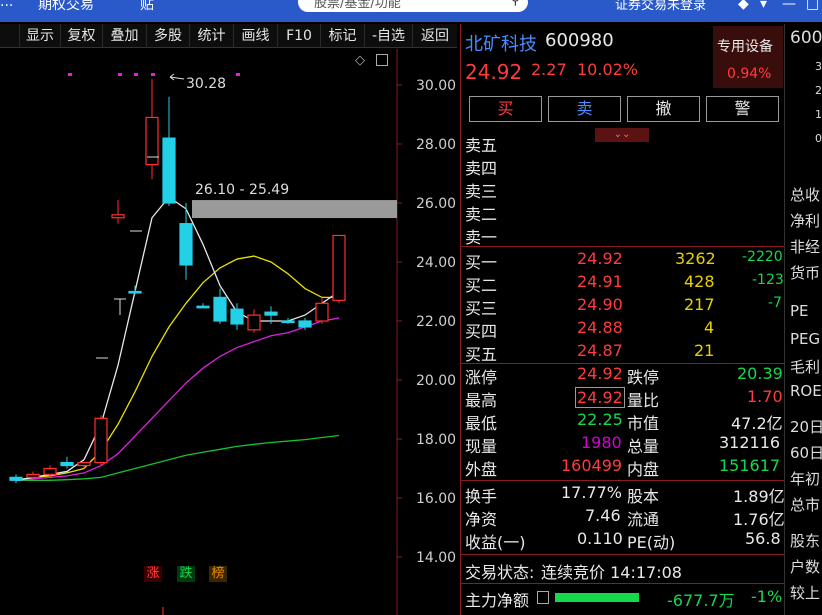  Describe the element at coordinates (494, 72) in the screenshot. I see `current-price: 24.92` at that location.